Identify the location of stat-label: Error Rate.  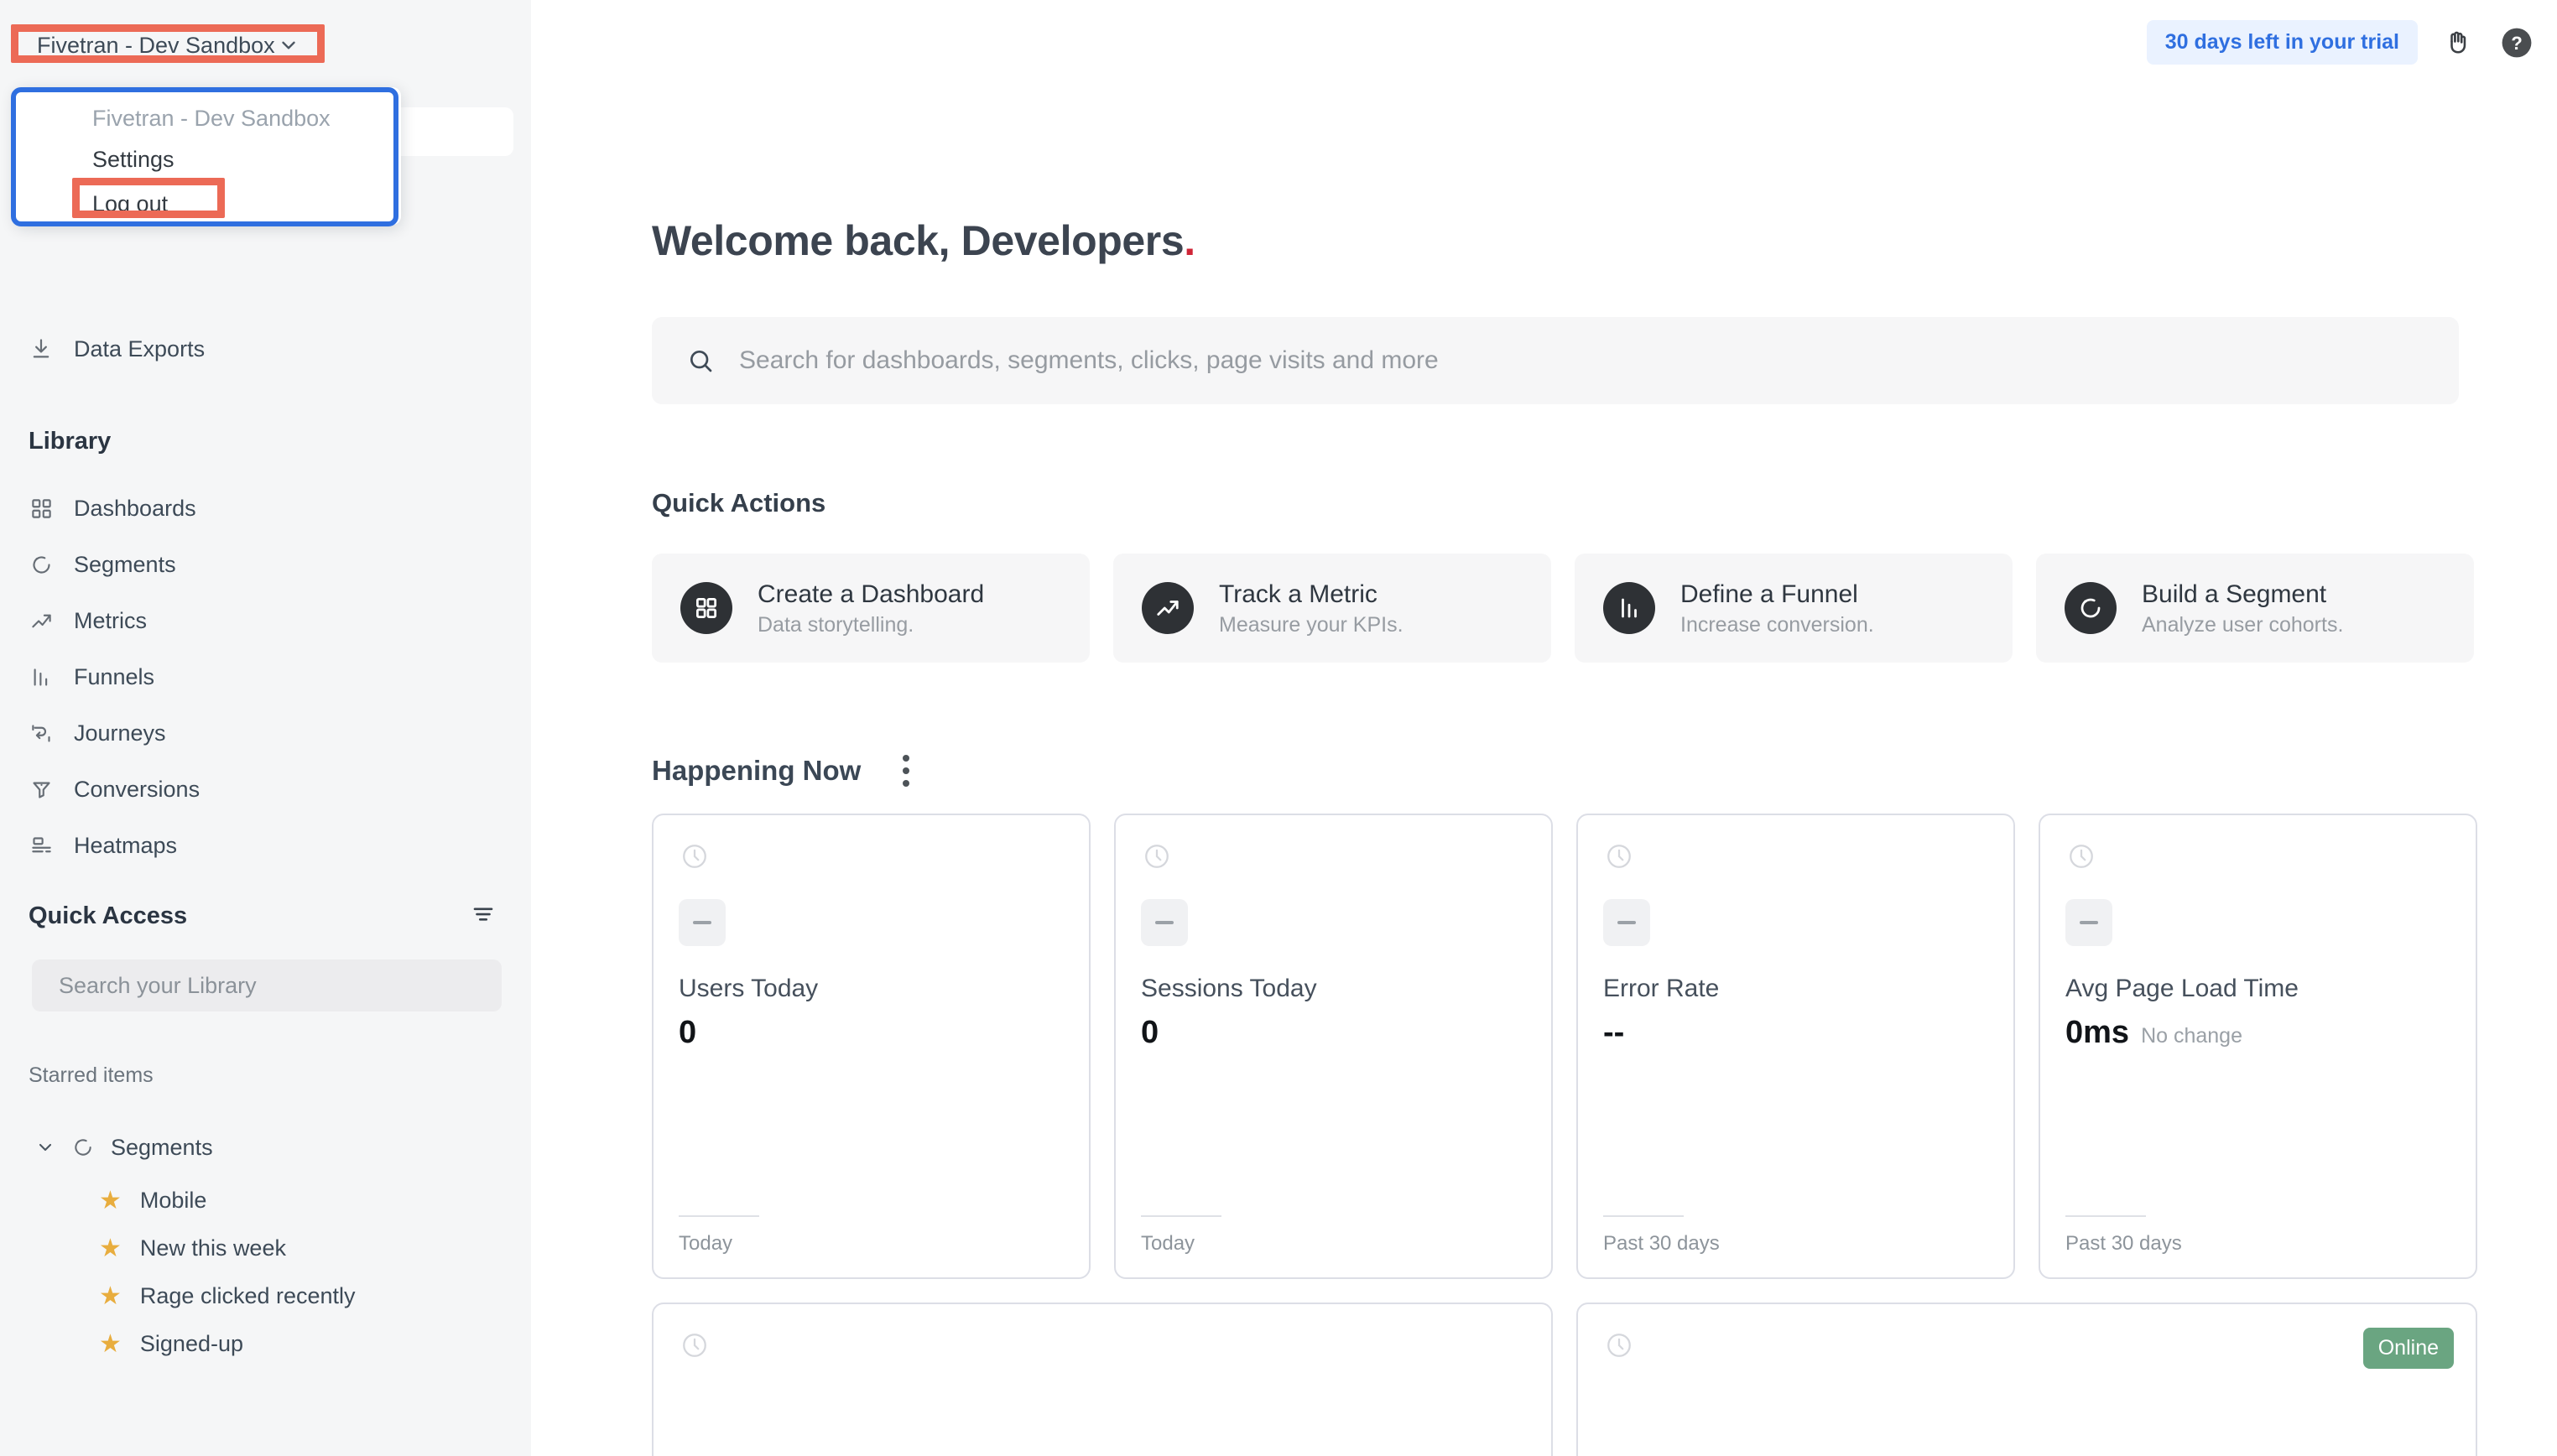
(1661, 988).